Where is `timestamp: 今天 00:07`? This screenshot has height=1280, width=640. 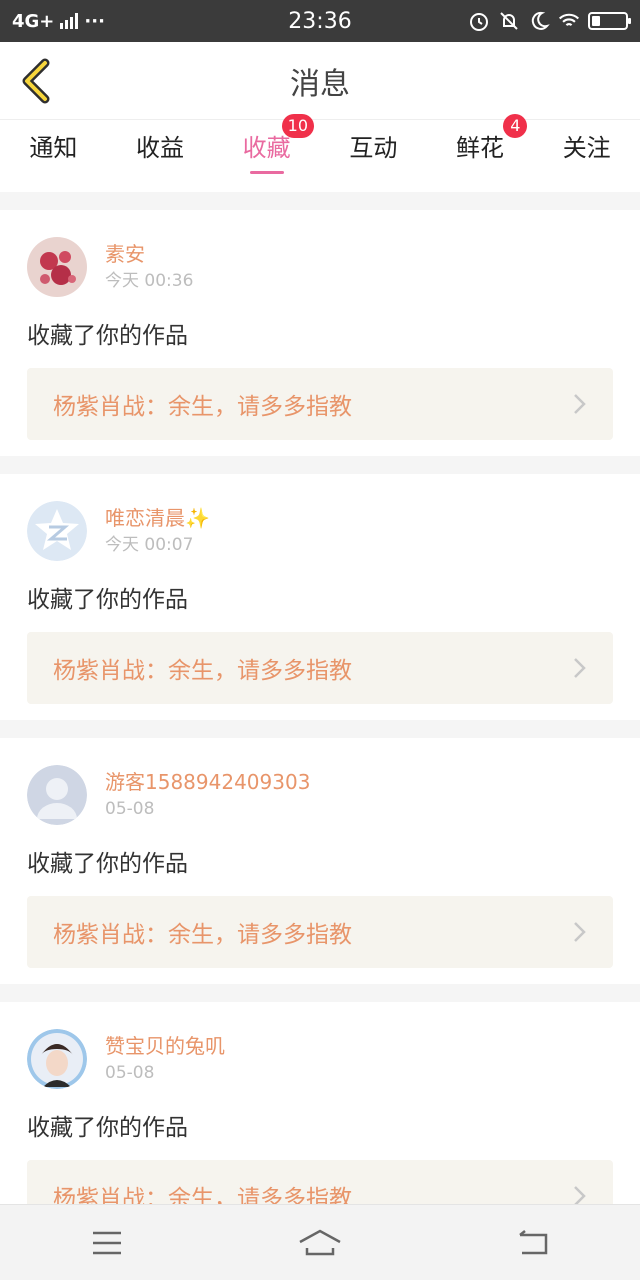
timestamp: 今天 00:07 is located at coordinates (149, 545).